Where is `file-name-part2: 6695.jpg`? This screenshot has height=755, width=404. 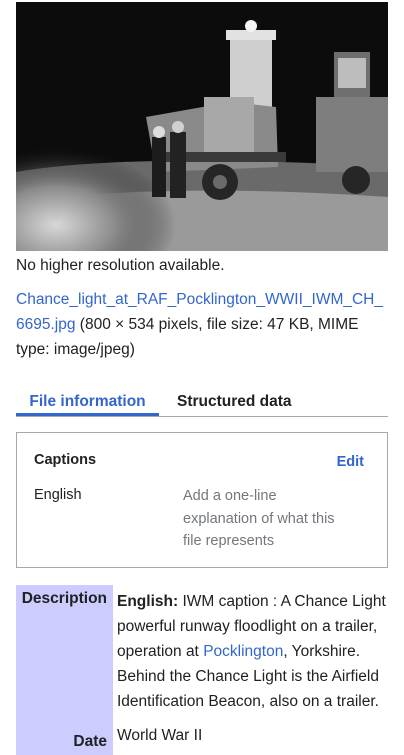 file-name-part2: 6695.jpg is located at coordinates (45, 324).